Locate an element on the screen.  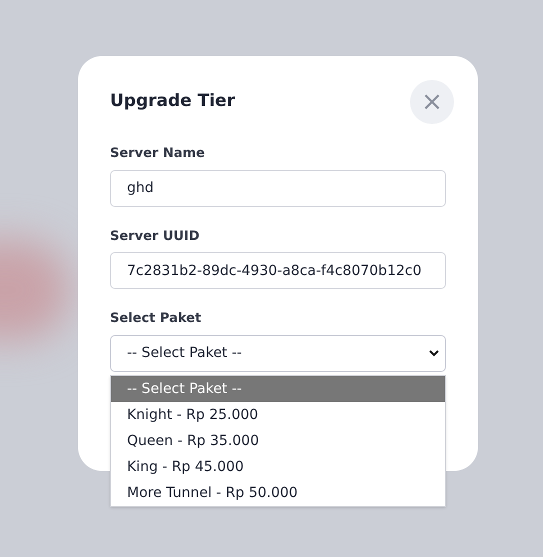
field-label: Server Name is located at coordinates (158, 154).